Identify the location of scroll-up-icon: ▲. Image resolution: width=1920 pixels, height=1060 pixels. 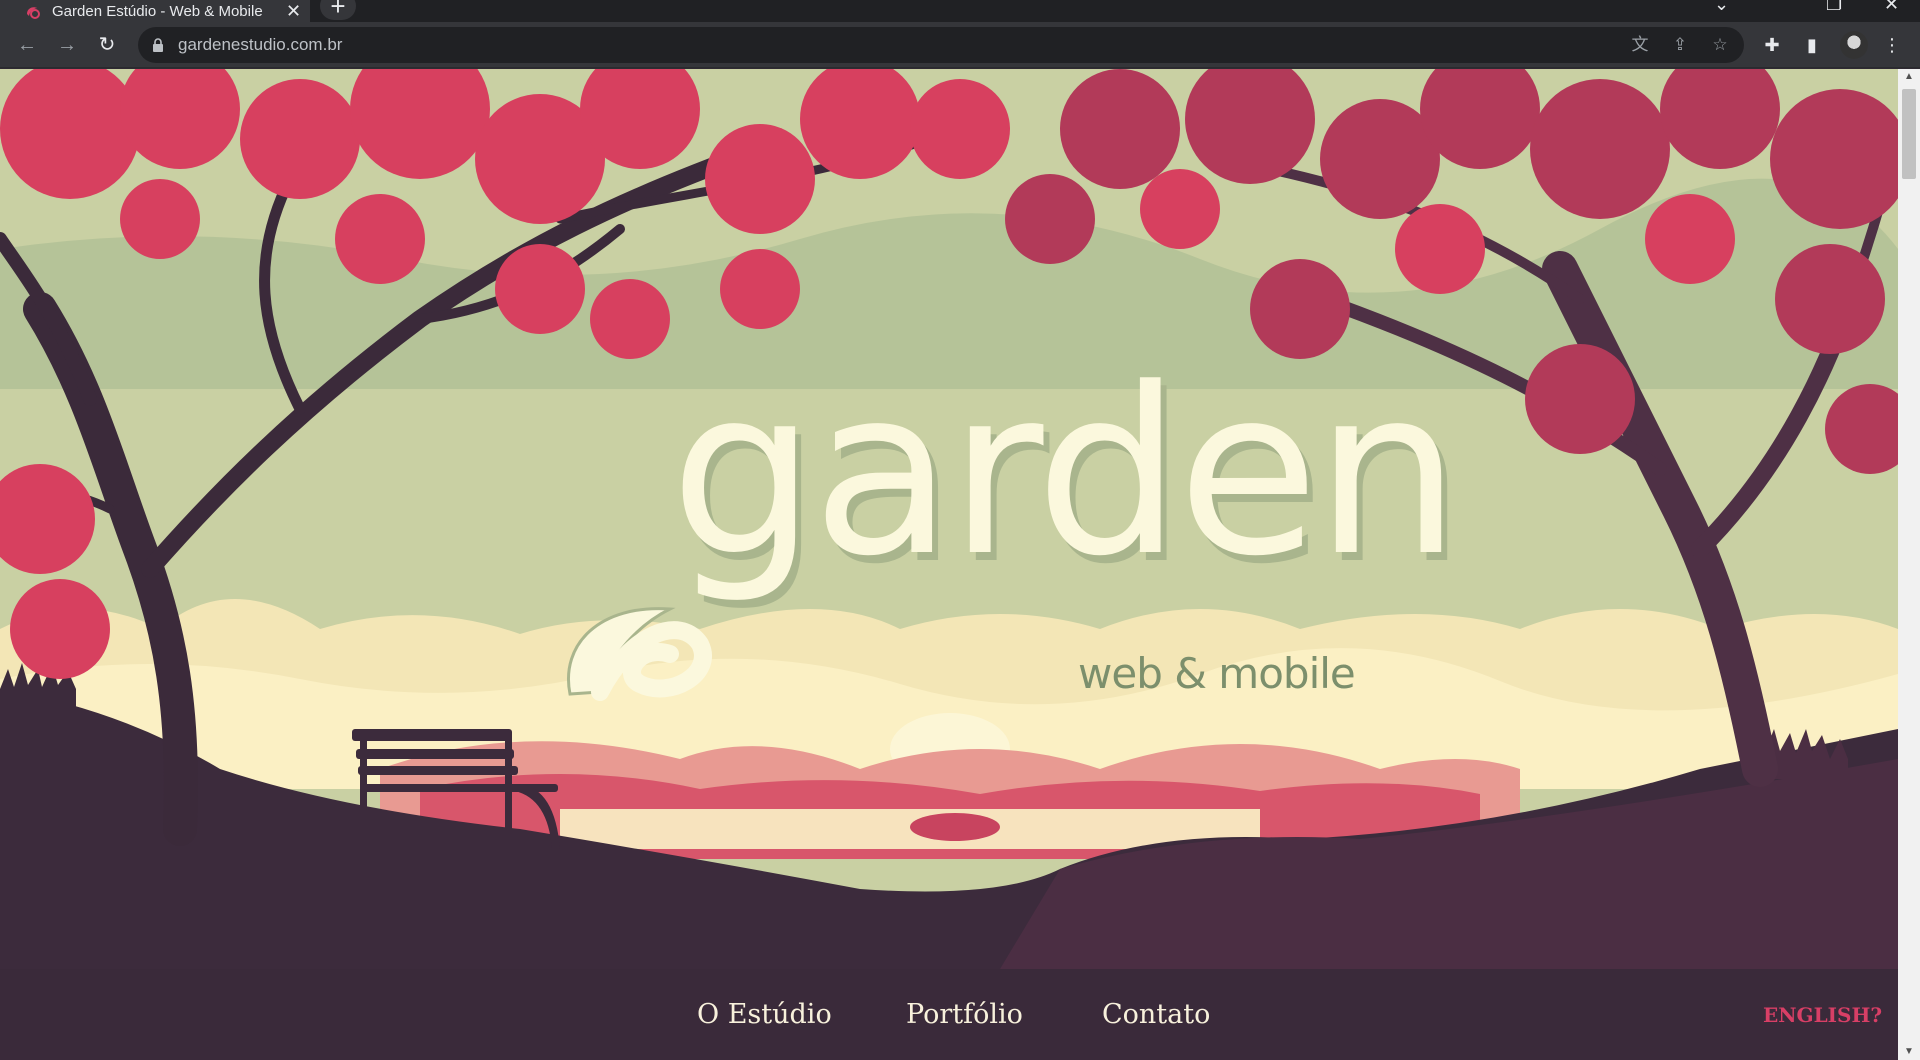
(1909, 77).